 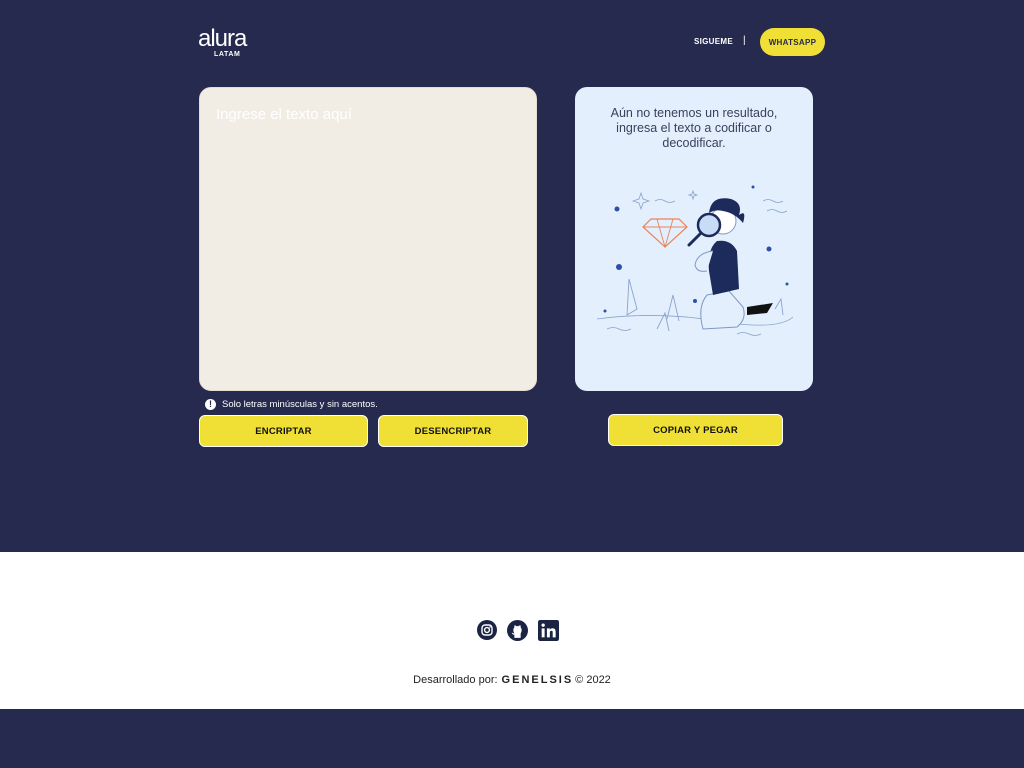 I want to click on copyright: © 2022, so click(x=593, y=680).